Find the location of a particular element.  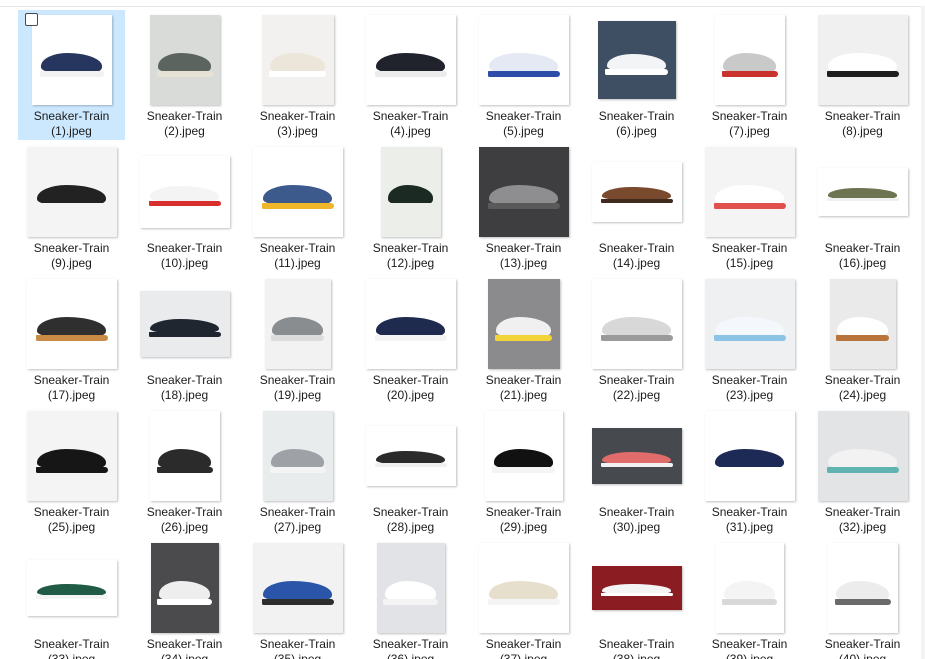

file-item: Sneaker-Train (28).jpeg is located at coordinates (410, 471).